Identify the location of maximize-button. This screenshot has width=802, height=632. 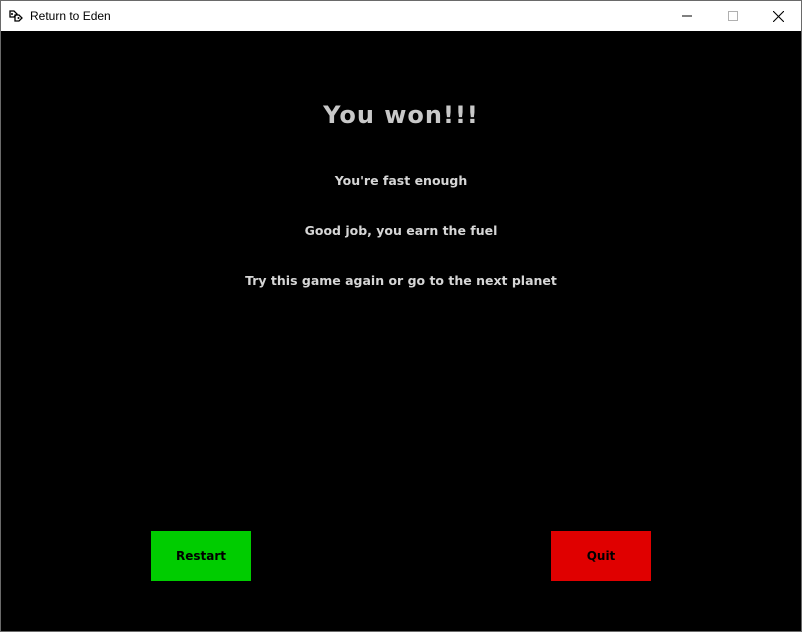
(733, 16).